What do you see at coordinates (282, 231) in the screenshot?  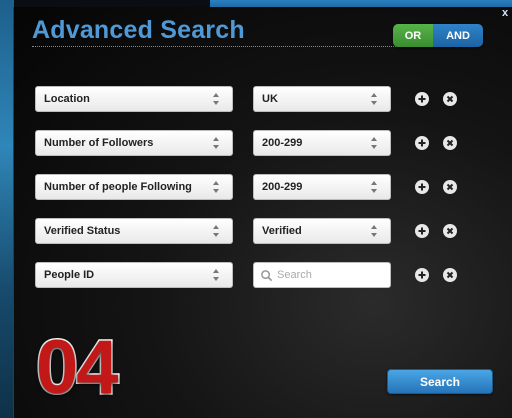 I see `value-select-label: Verified` at bounding box center [282, 231].